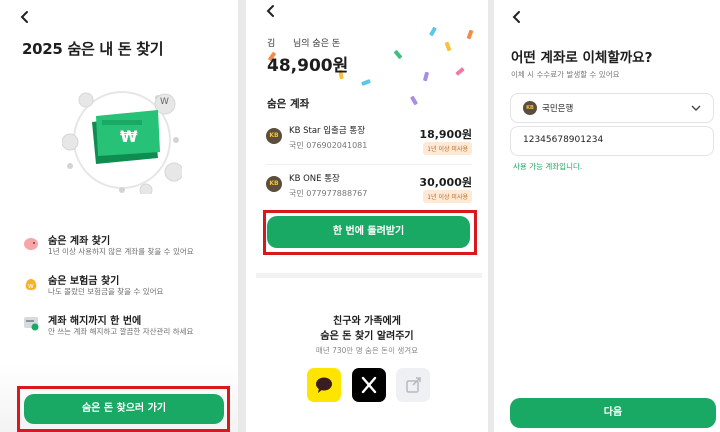 The width and height of the screenshot is (720, 432). What do you see at coordinates (367, 321) in the screenshot?
I see `share-title-line1: 친구와 가족에게` at bounding box center [367, 321].